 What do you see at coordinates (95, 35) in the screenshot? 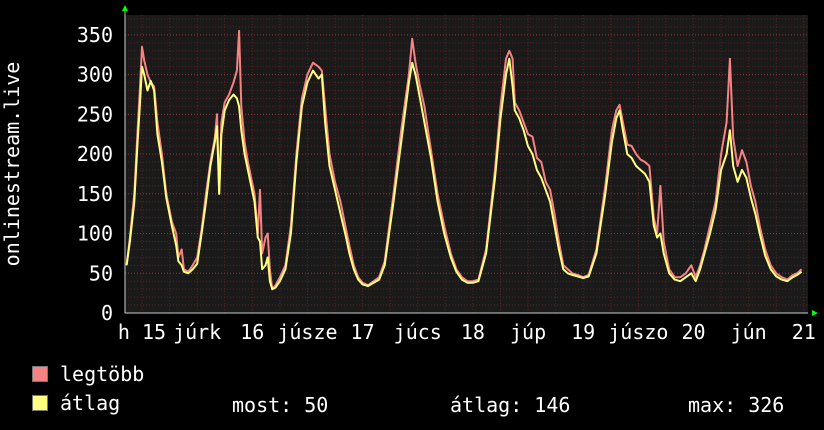
I see `y-tick-label: 350` at bounding box center [95, 35].